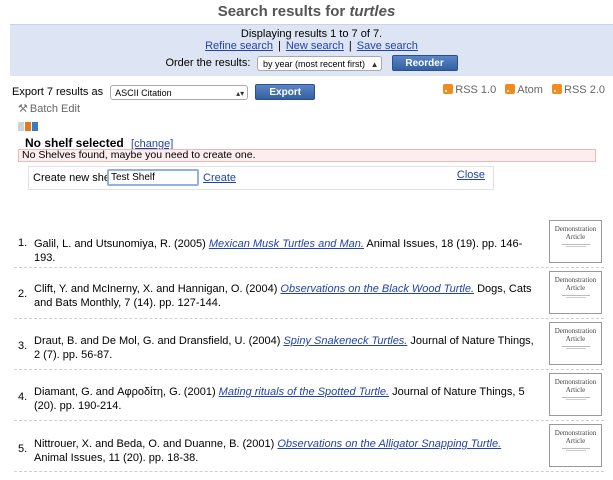  I want to click on batch-edit-link: ⚒ Batch Edit, so click(49, 108).